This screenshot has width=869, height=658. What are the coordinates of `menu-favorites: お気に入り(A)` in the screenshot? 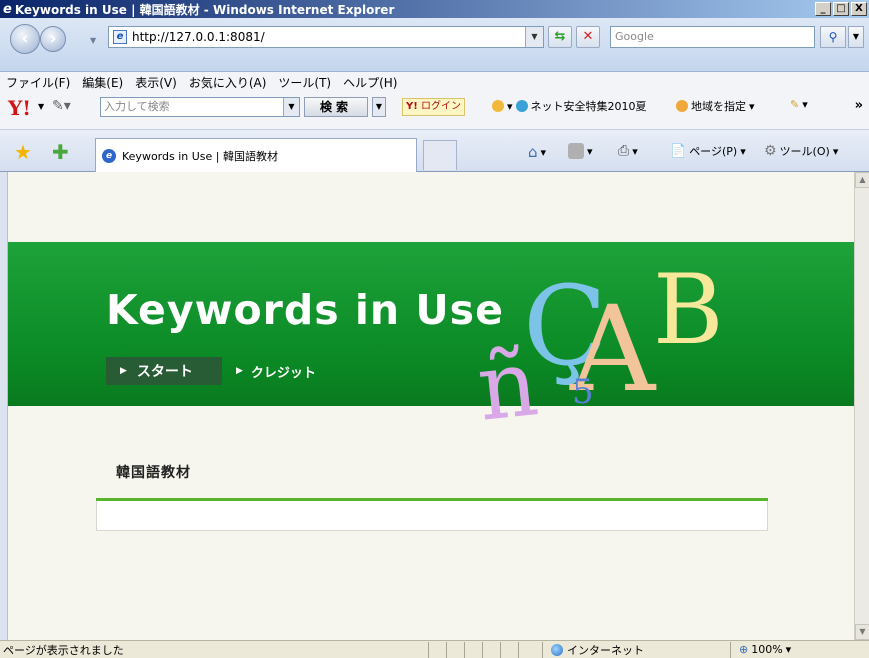 It's located at (228, 82).